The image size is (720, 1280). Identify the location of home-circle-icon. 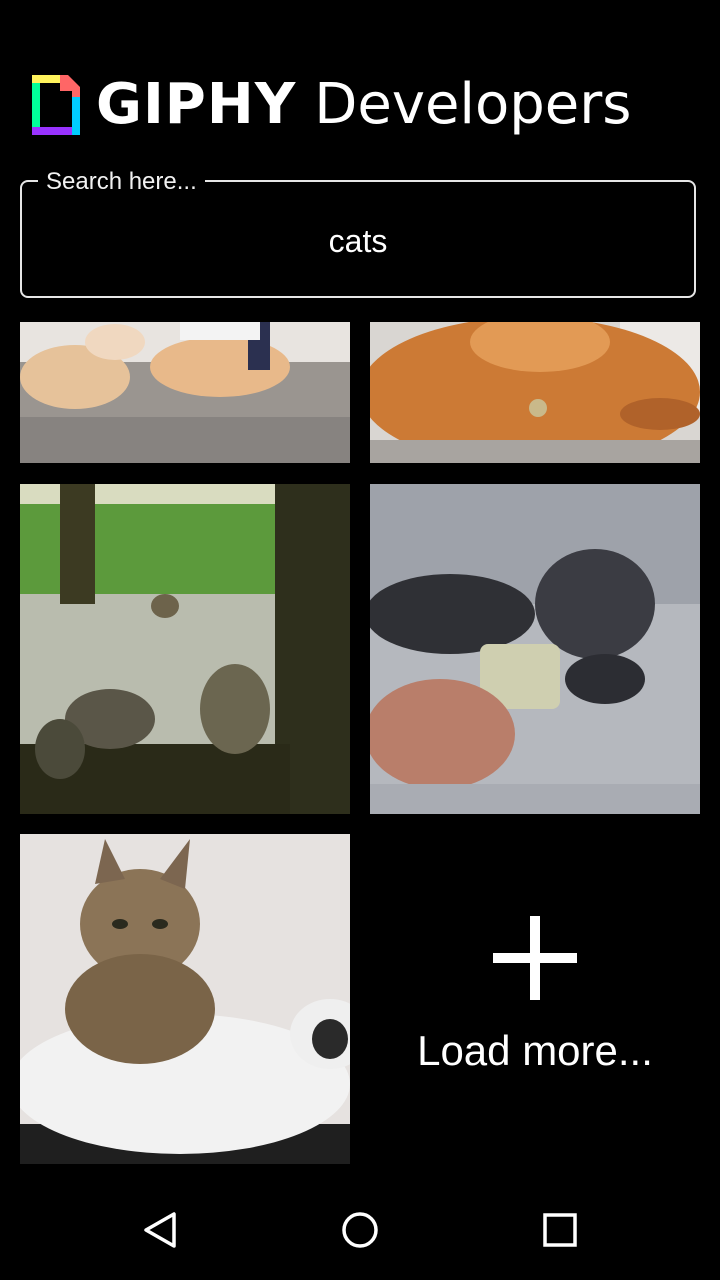
(360, 1230).